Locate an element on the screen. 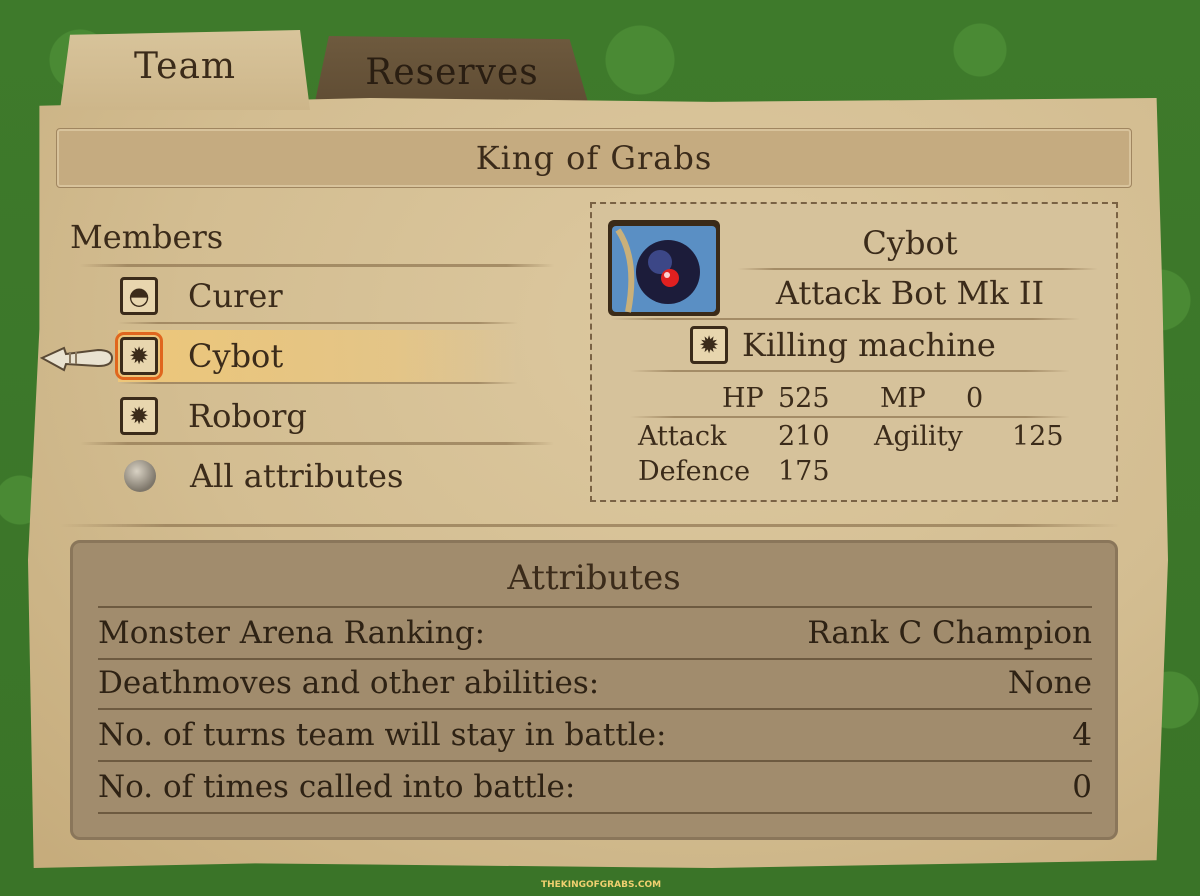 Image resolution: width=1200 pixels, height=896 pixels. mp-label: MP is located at coordinates (903, 398).